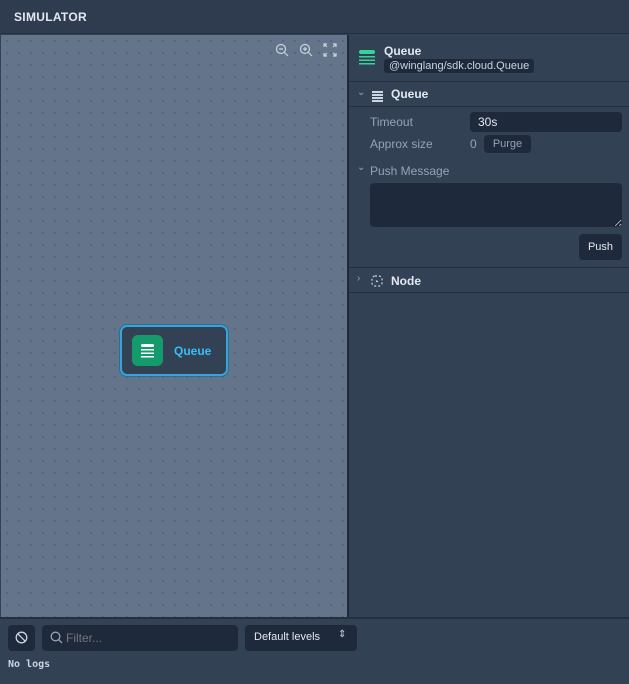 This screenshot has width=629, height=684. What do you see at coordinates (496, 205) in the screenshot?
I see `push-message-input` at bounding box center [496, 205].